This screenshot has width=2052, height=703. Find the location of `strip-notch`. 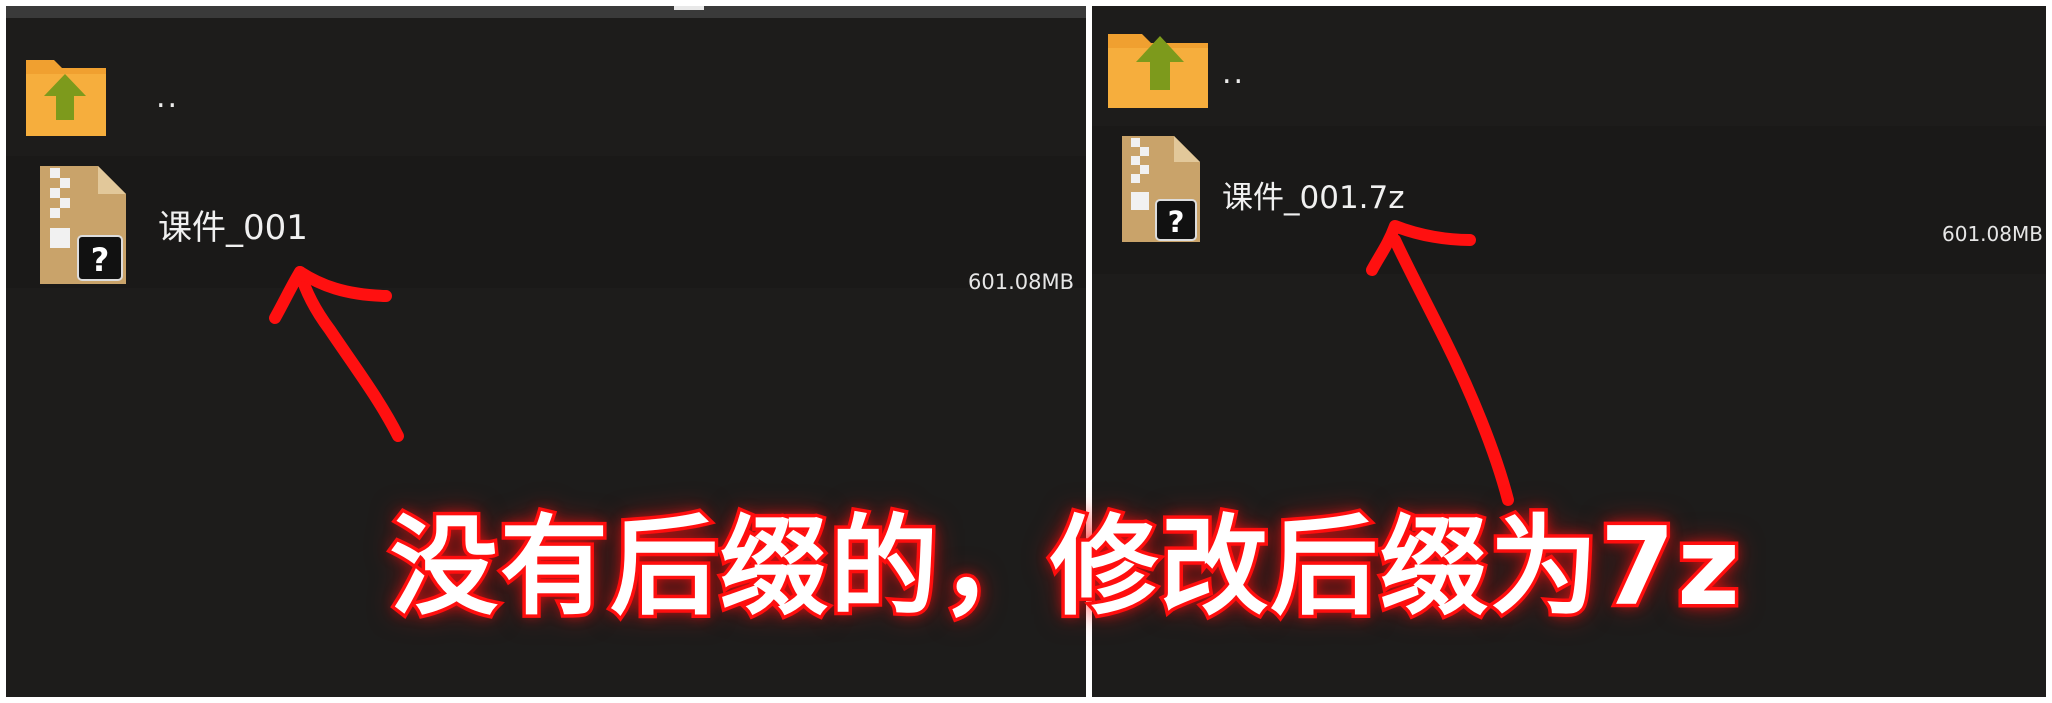

strip-notch is located at coordinates (689, 8).